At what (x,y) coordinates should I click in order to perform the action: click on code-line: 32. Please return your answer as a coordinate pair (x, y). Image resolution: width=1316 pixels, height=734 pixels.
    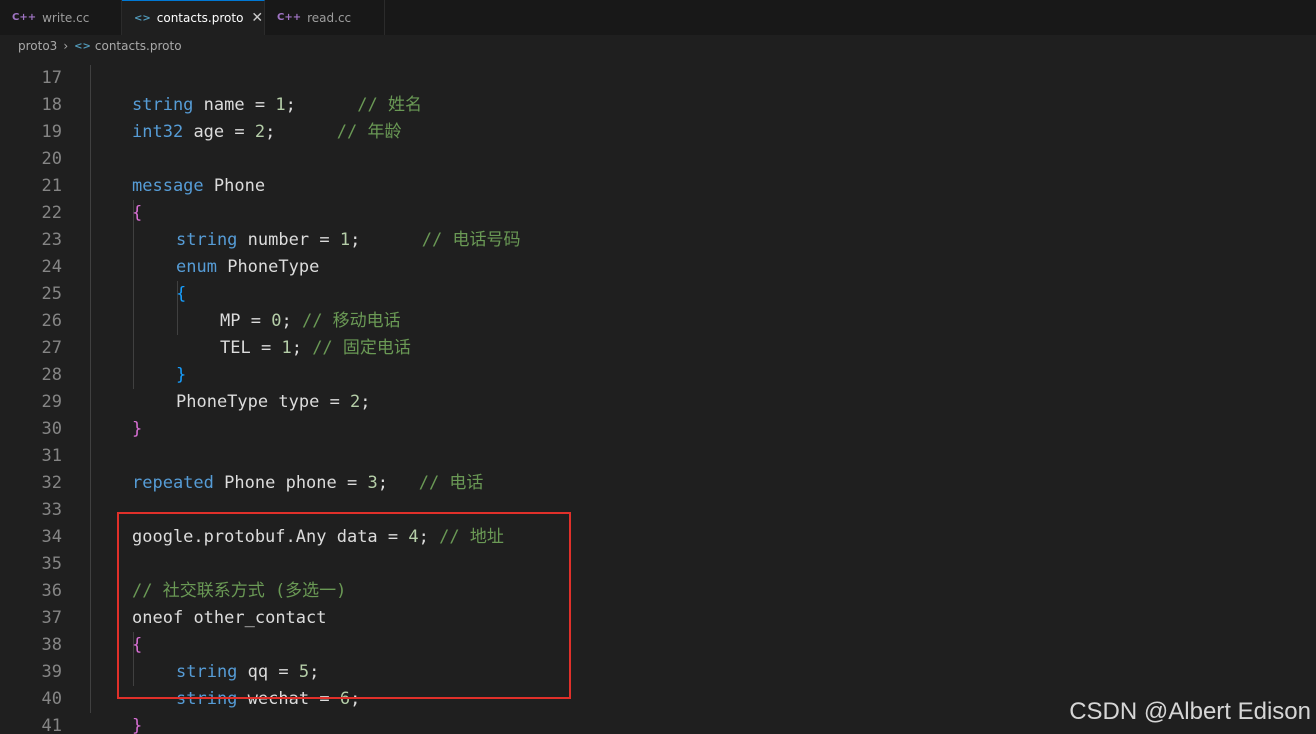
    Looking at the image, I should click on (658, 468).